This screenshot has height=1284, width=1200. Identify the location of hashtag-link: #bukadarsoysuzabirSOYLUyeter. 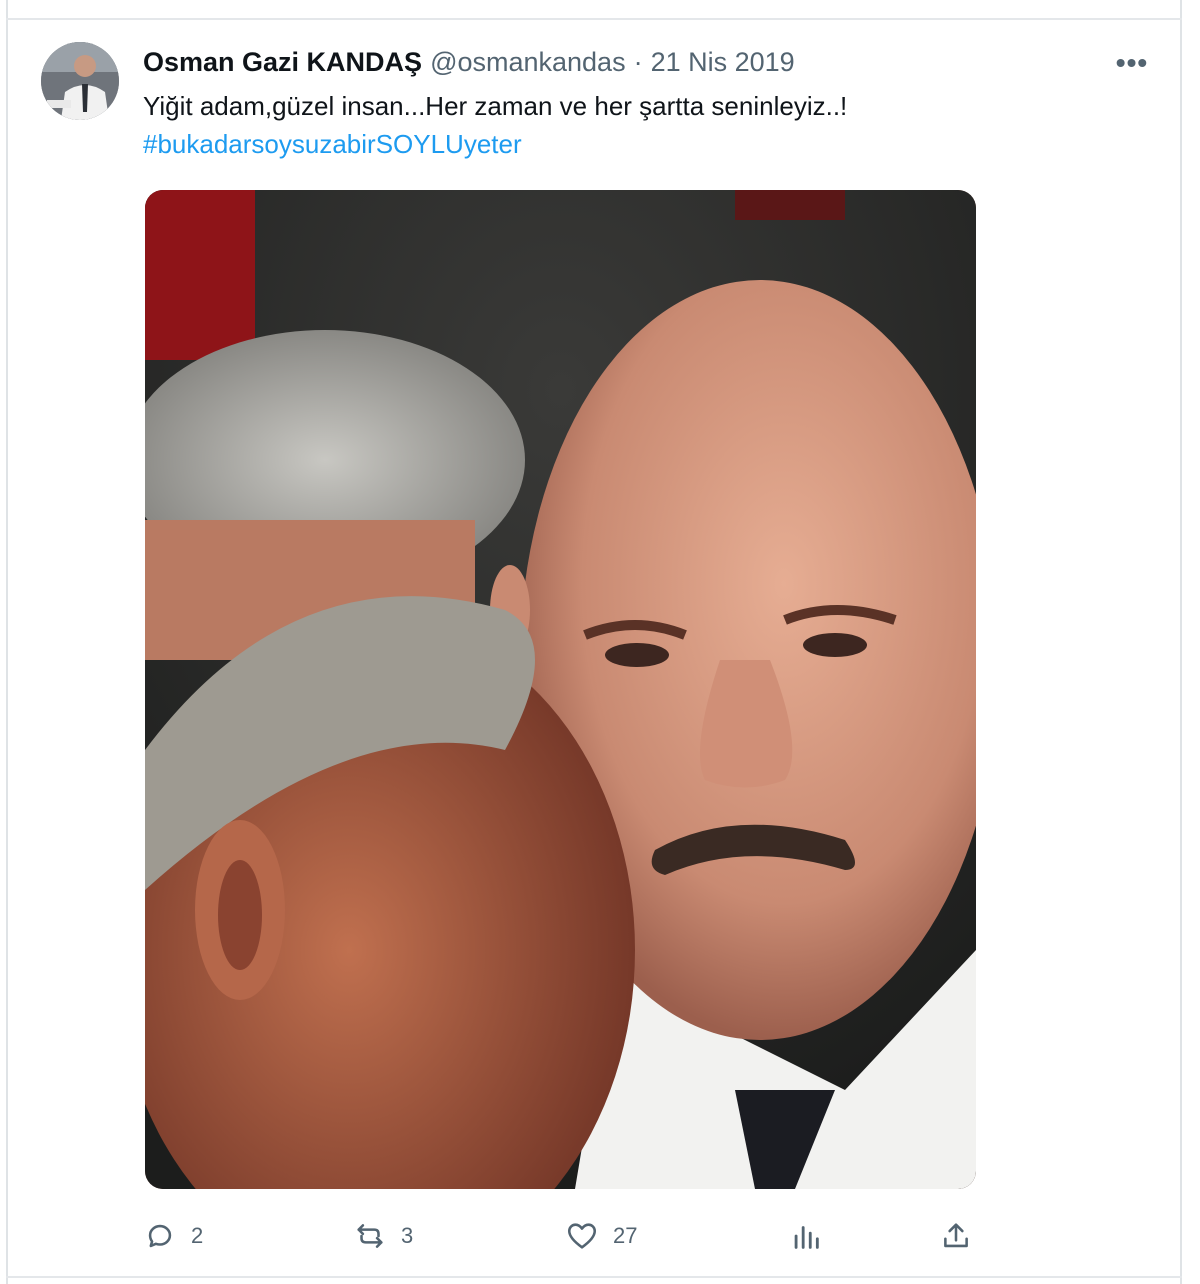
(332, 144).